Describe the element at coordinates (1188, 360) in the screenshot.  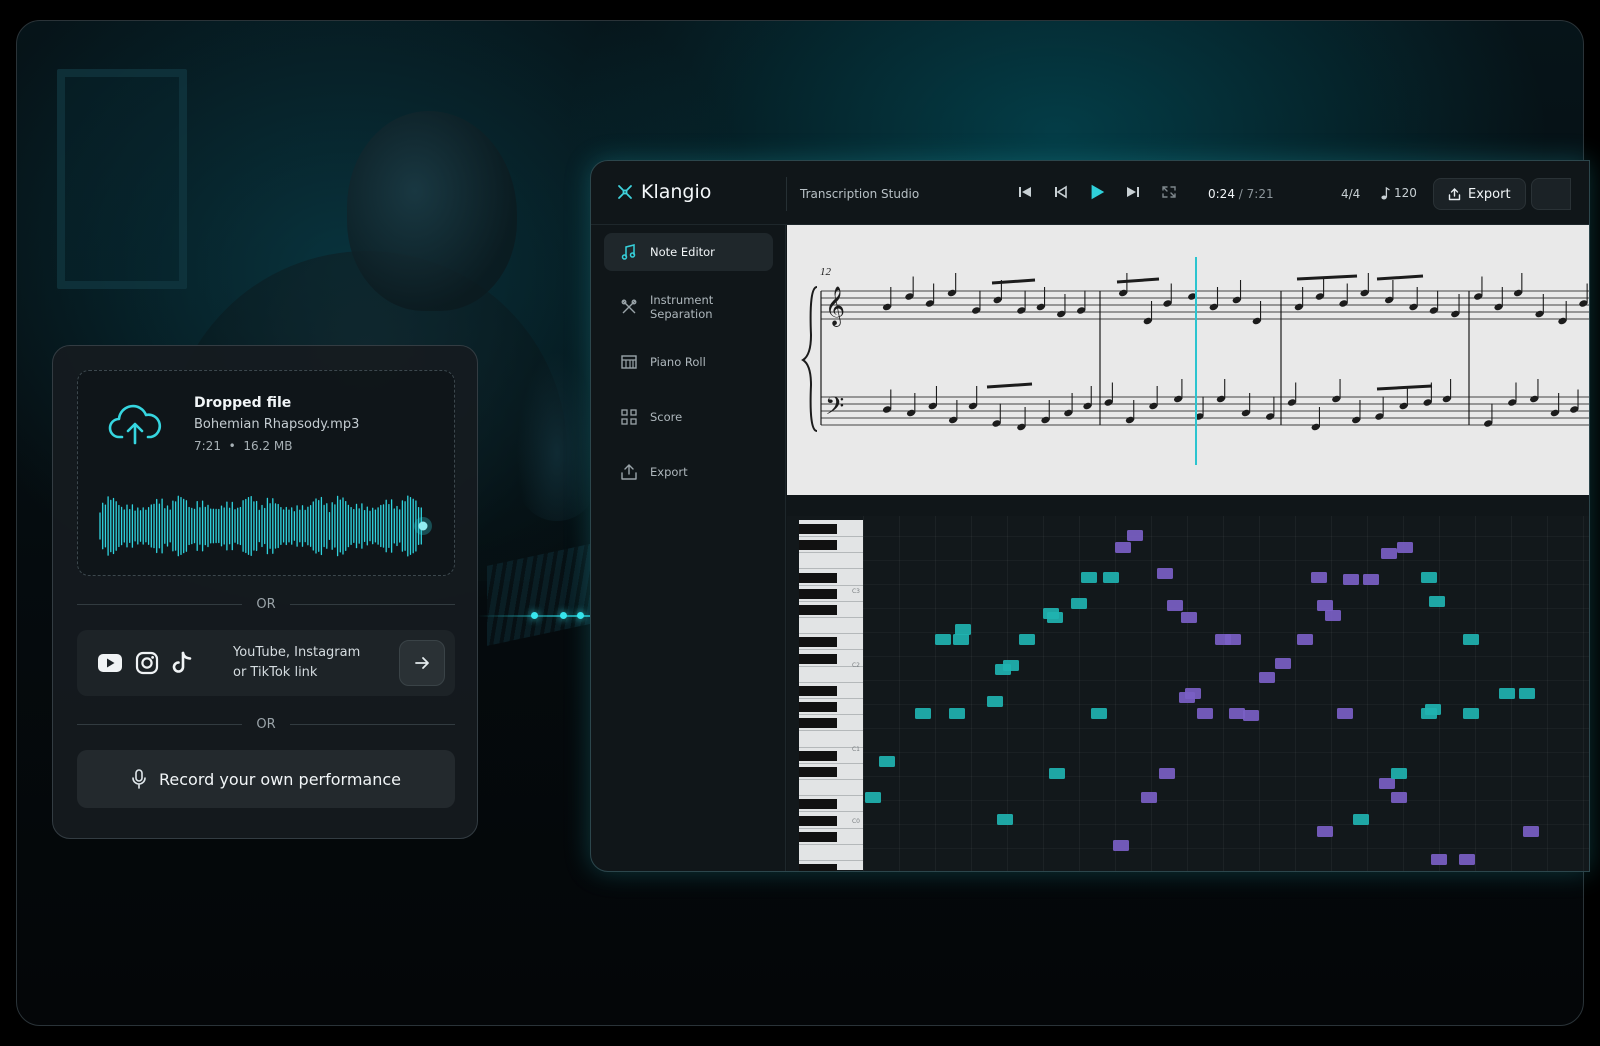
I see `sheet-music-view: 12 𝄞 𝄢` at that location.